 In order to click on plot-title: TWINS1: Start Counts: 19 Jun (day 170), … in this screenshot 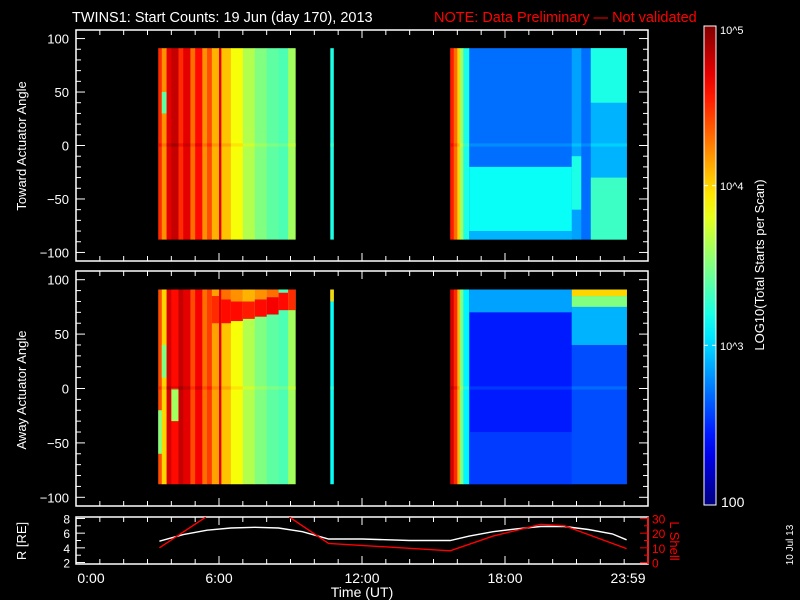, I will do `click(222, 18)`.